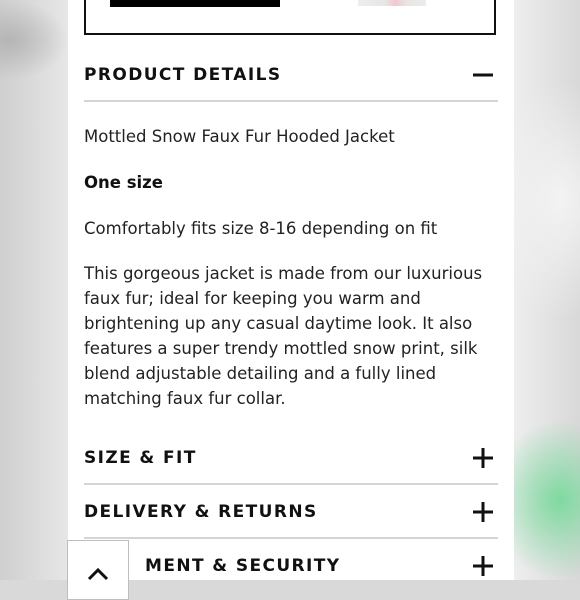  Describe the element at coordinates (483, 75) in the screenshot. I see `minus-icon` at that location.